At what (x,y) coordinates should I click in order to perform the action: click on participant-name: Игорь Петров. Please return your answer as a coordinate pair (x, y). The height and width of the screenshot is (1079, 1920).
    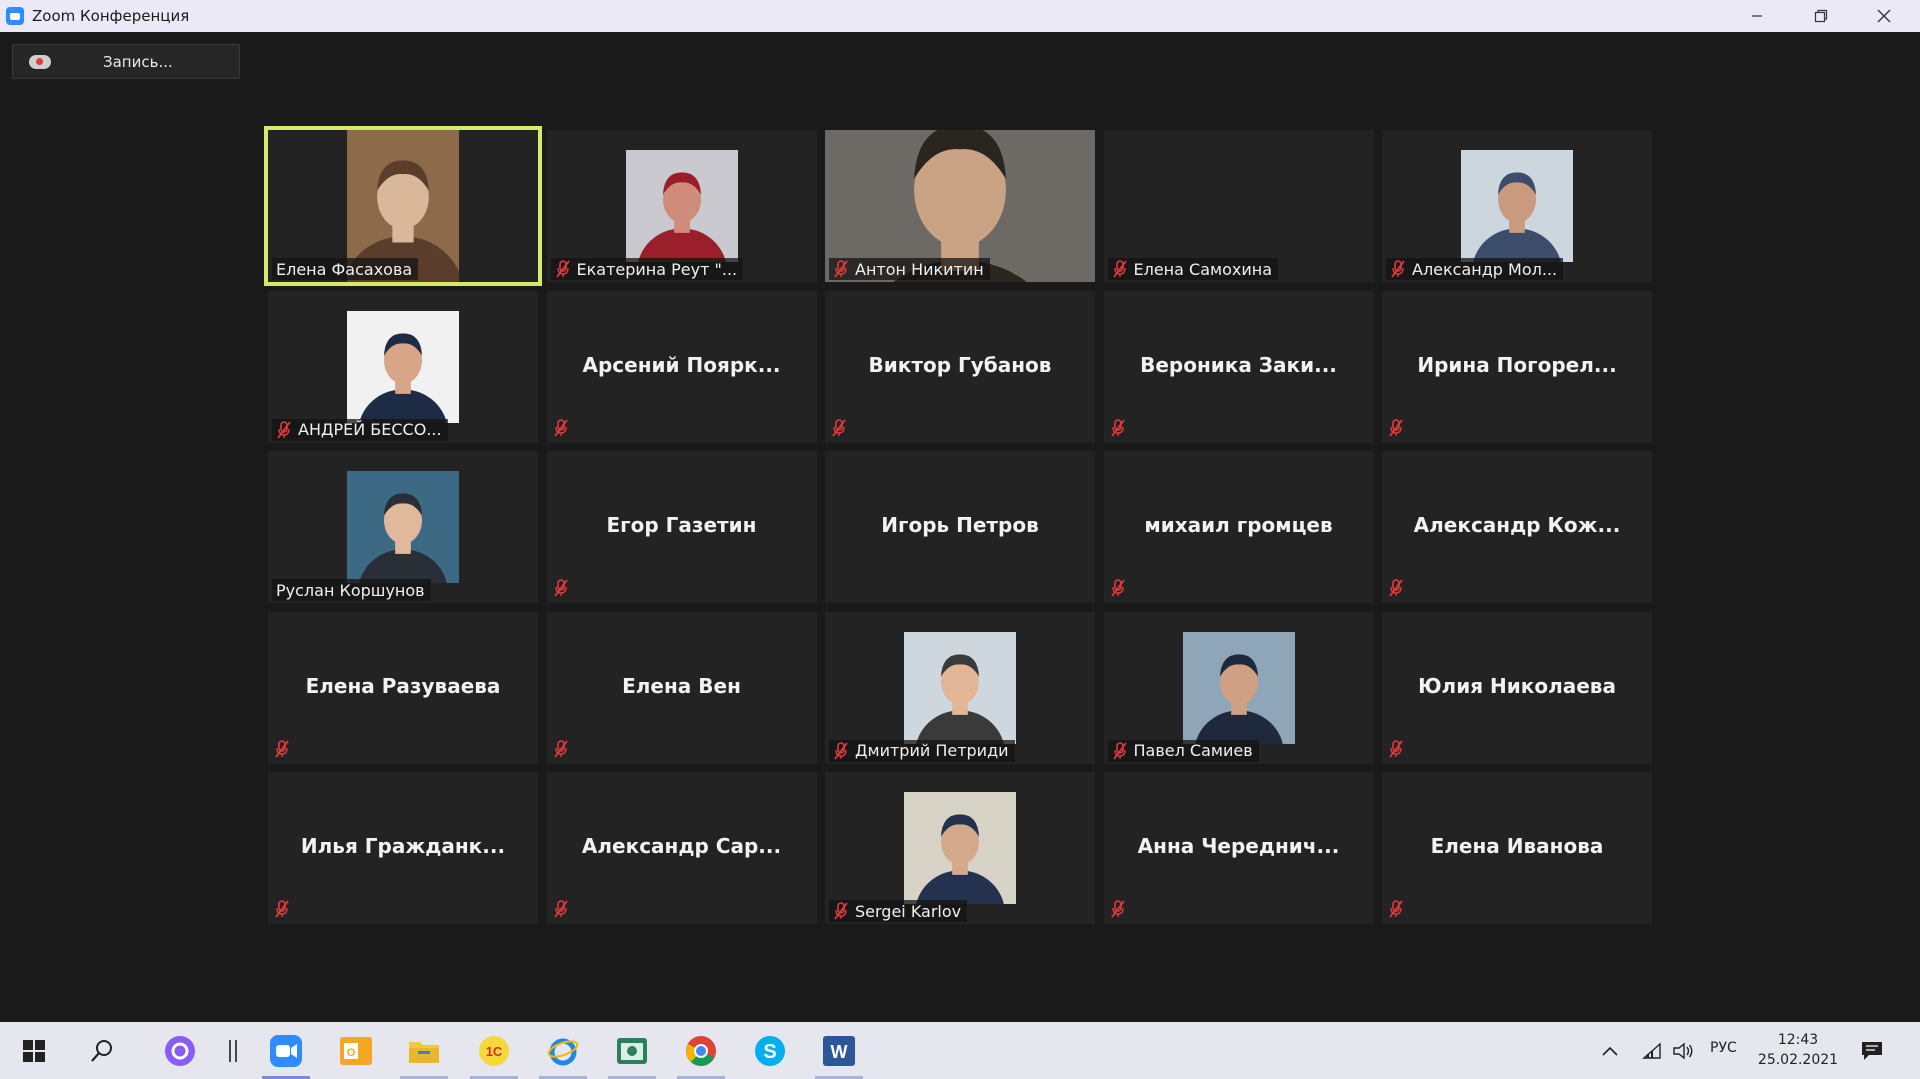
    Looking at the image, I should click on (960, 525).